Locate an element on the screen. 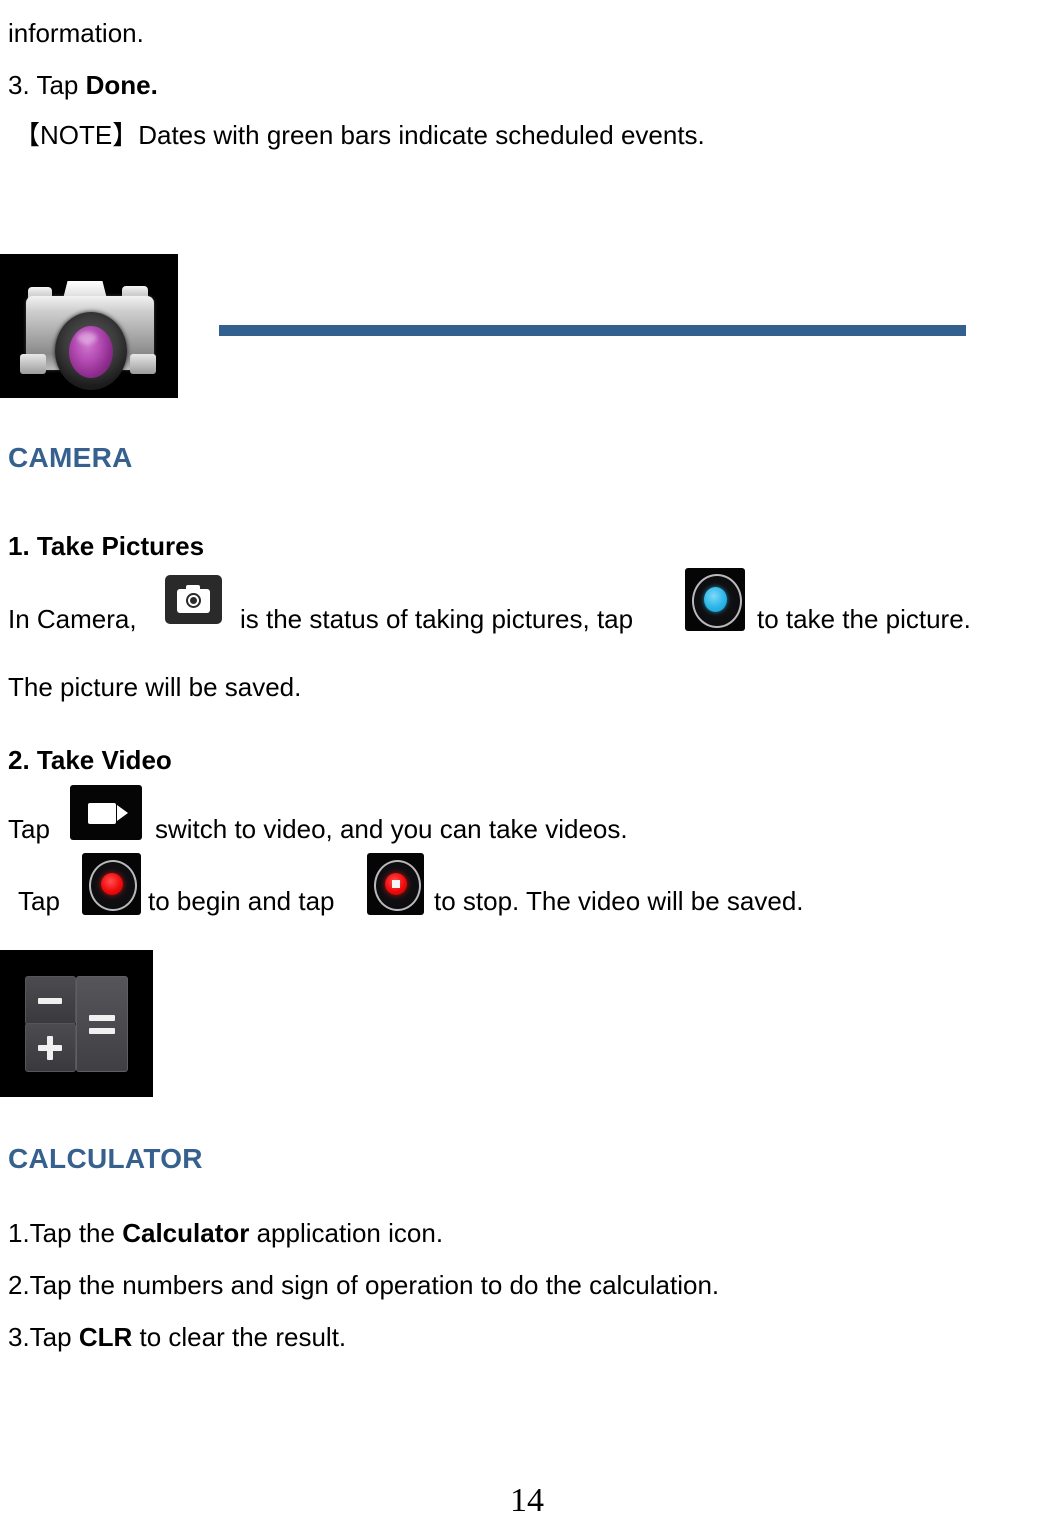 This screenshot has width=1054, height=1537. record-stop-square is located at coordinates (396, 884).